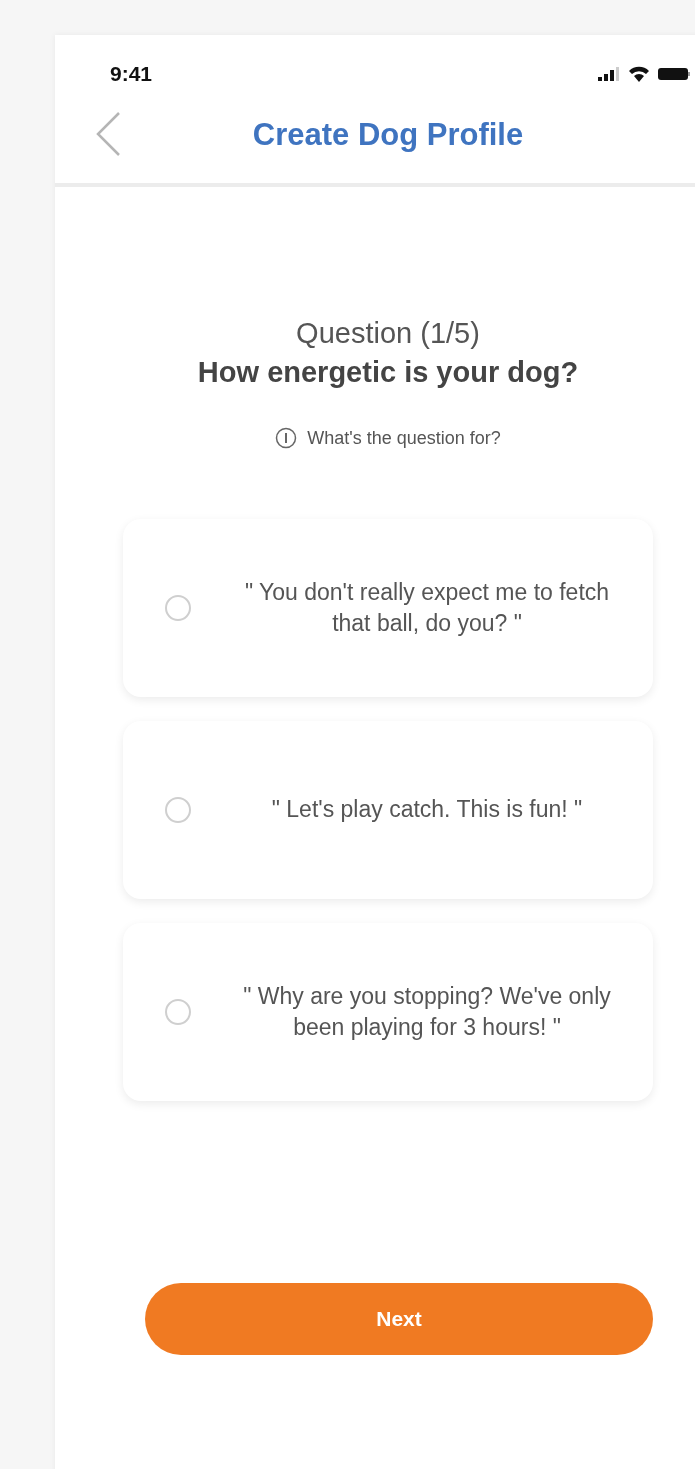 The width and height of the screenshot is (695, 1469). What do you see at coordinates (388, 810) in the screenshot?
I see `answer-option: " Let's play catch. This is fun! "` at bounding box center [388, 810].